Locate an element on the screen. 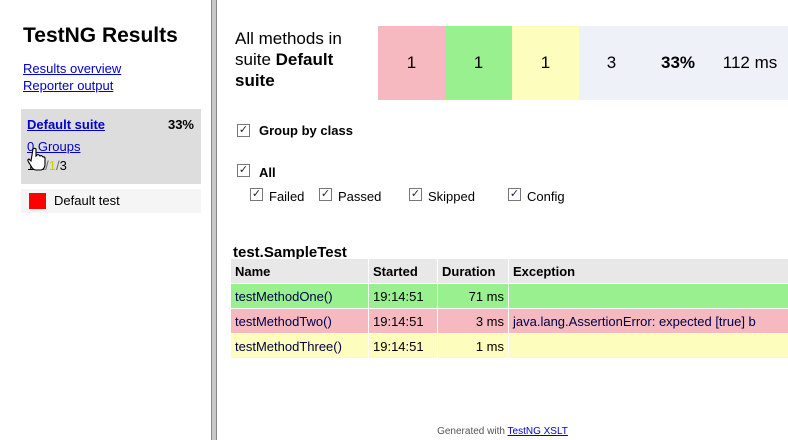  failed-checkbox: ✓ is located at coordinates (256, 194).